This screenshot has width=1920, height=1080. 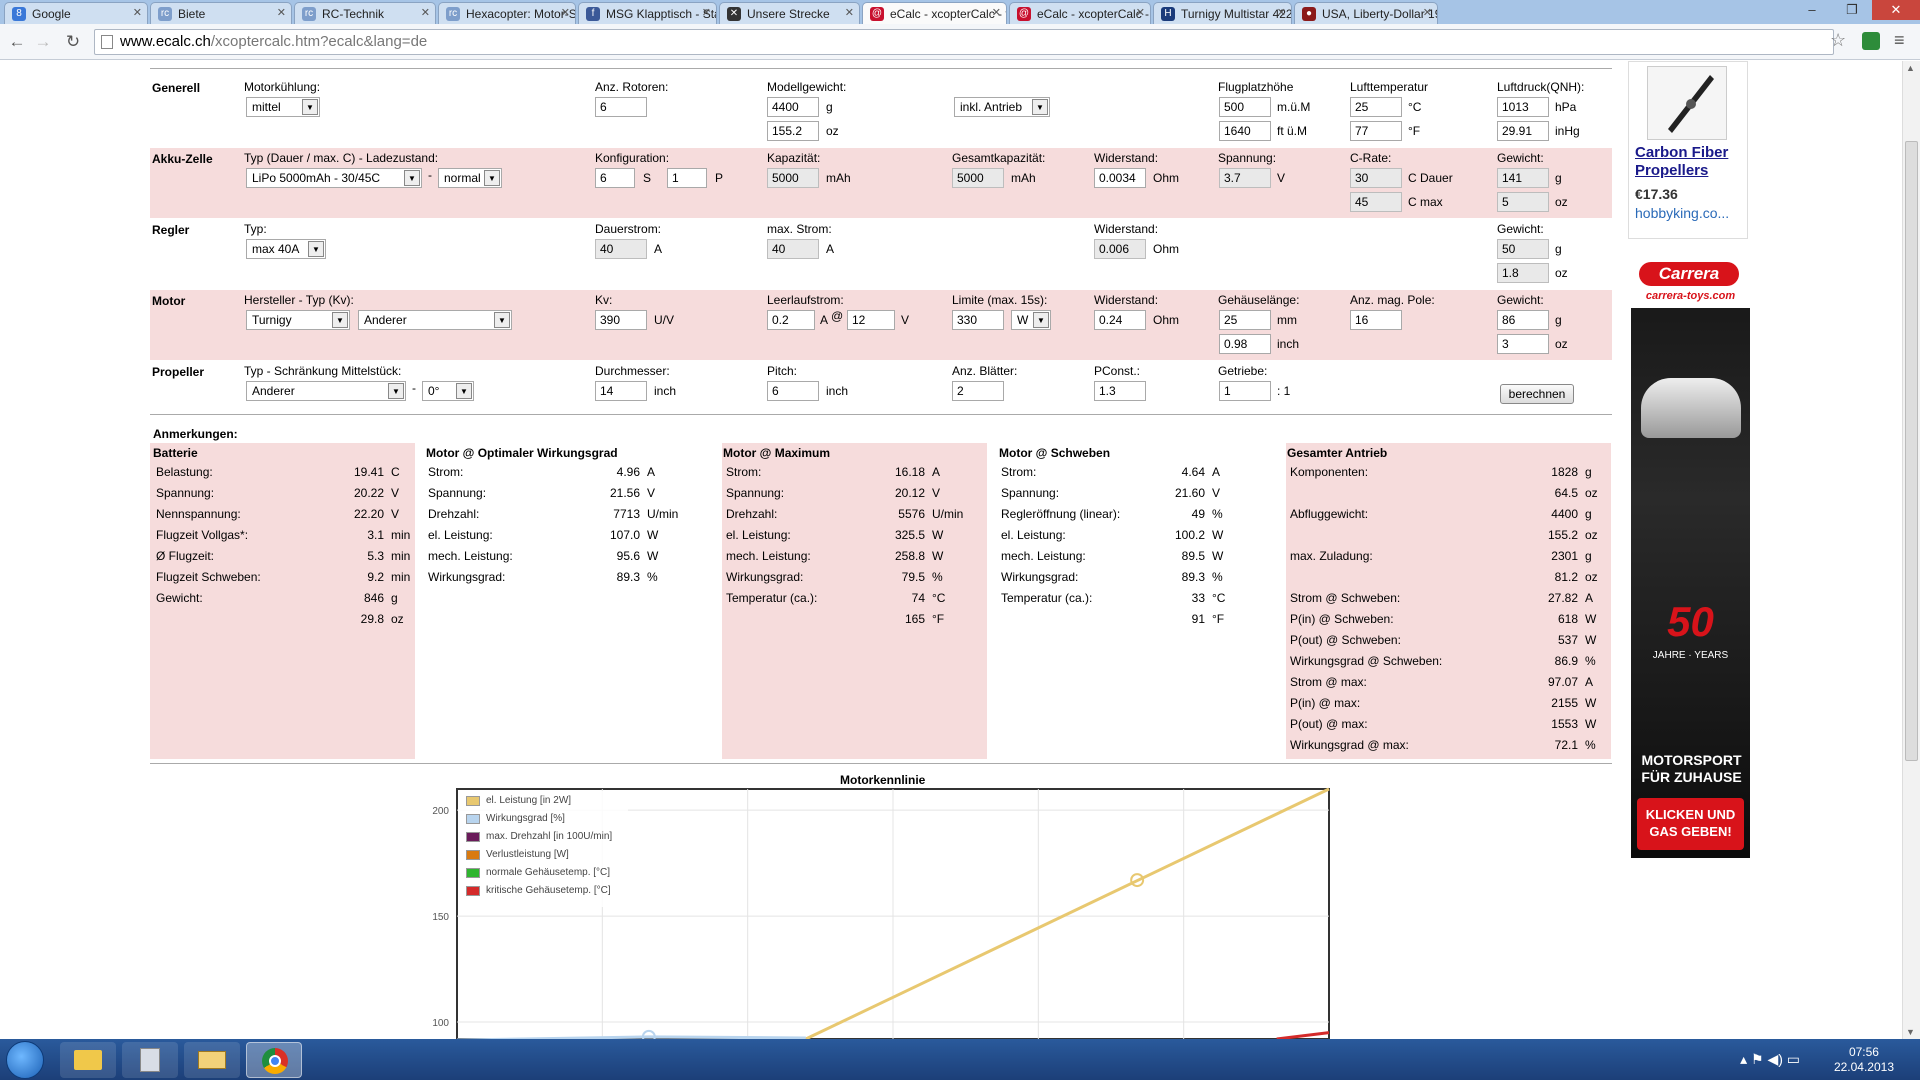 I want to click on calculator-icon, so click(x=150, y=1060).